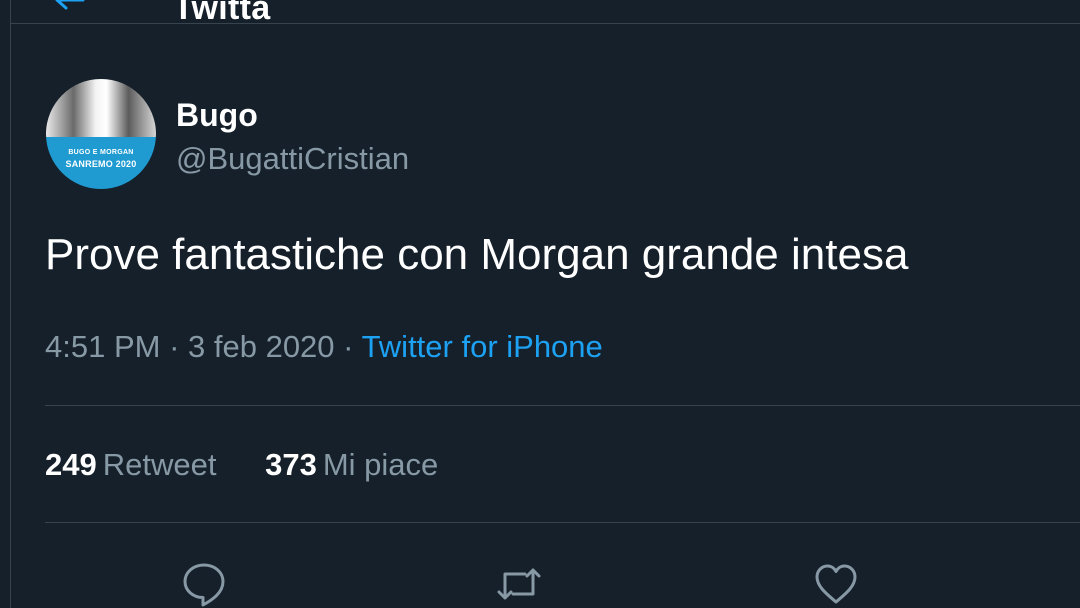 This screenshot has height=608, width=1080. I want to click on reply-button, so click(204, 584).